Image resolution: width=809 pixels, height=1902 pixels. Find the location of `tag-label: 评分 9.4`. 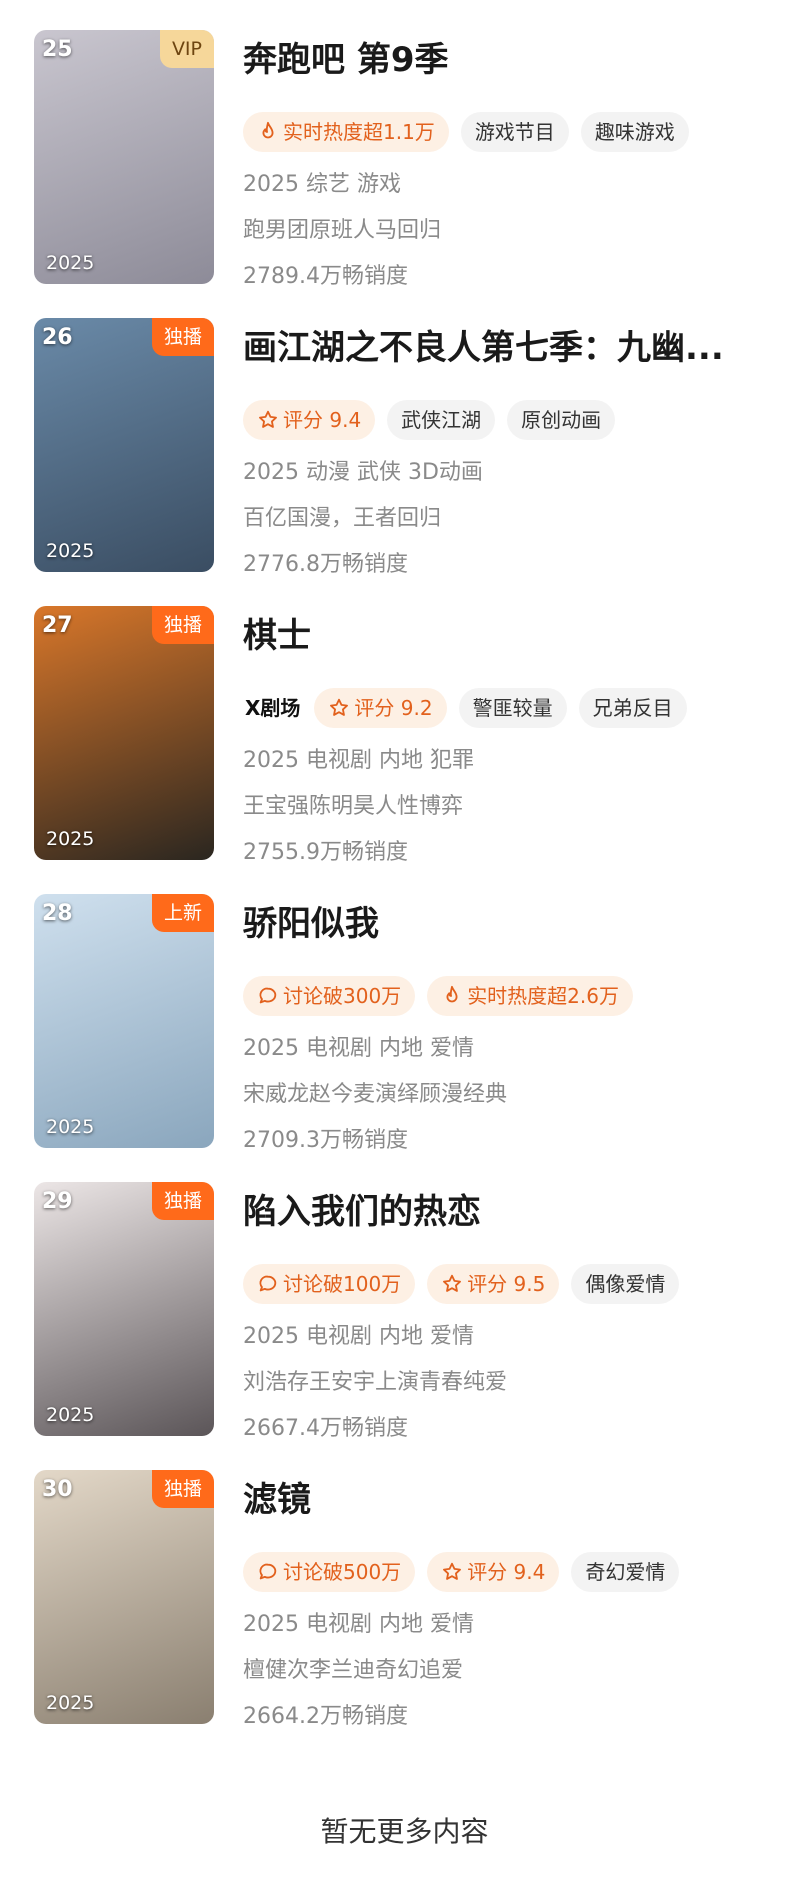

tag-label: 评分 9.4 is located at coordinates (322, 420).